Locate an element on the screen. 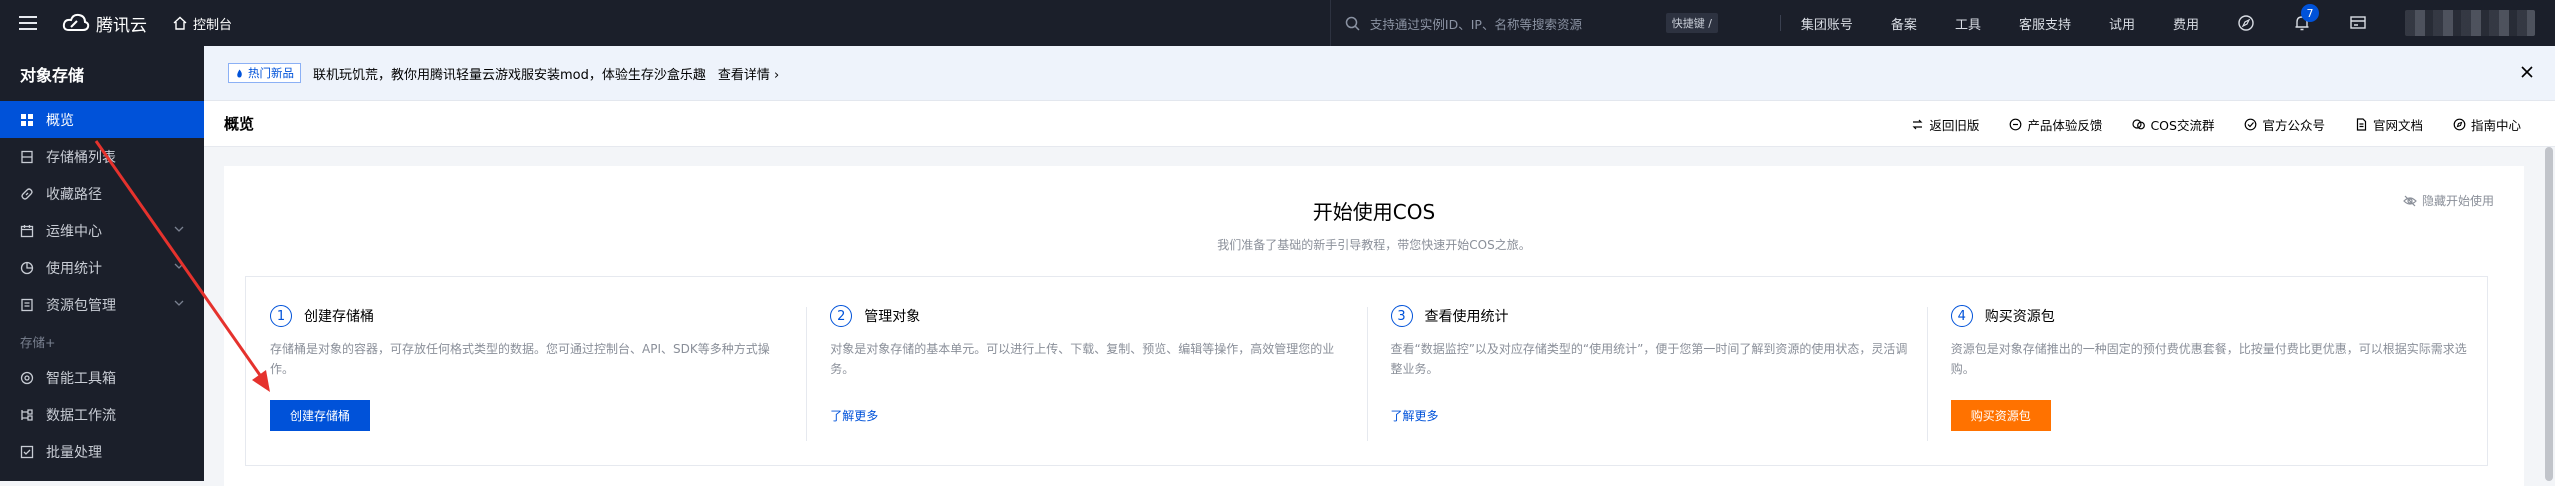  sidebar-item-bucket-list: 存储桶列表 is located at coordinates (102, 156).